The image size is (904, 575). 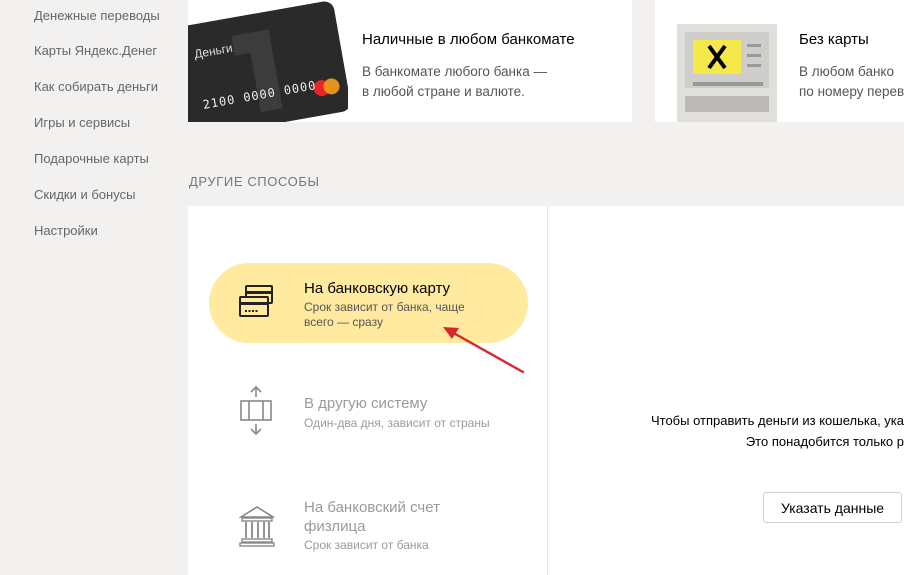 What do you see at coordinates (366, 545) in the screenshot?
I see `option-bank-account-sub: Срок зависит от банка` at bounding box center [366, 545].